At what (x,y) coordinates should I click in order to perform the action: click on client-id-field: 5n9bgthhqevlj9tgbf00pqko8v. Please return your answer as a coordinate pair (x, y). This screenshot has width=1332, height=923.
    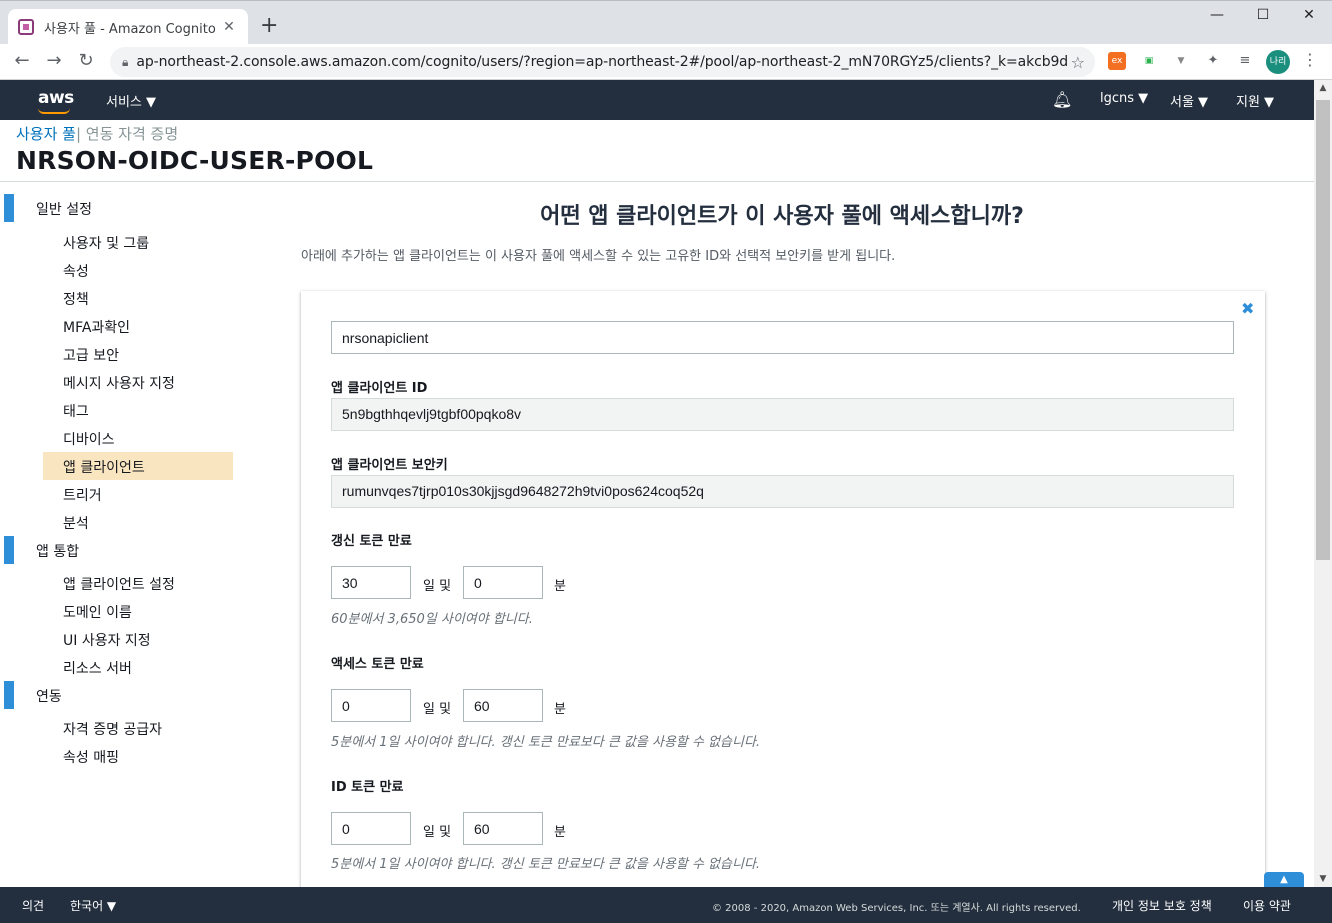
    Looking at the image, I should click on (782, 414).